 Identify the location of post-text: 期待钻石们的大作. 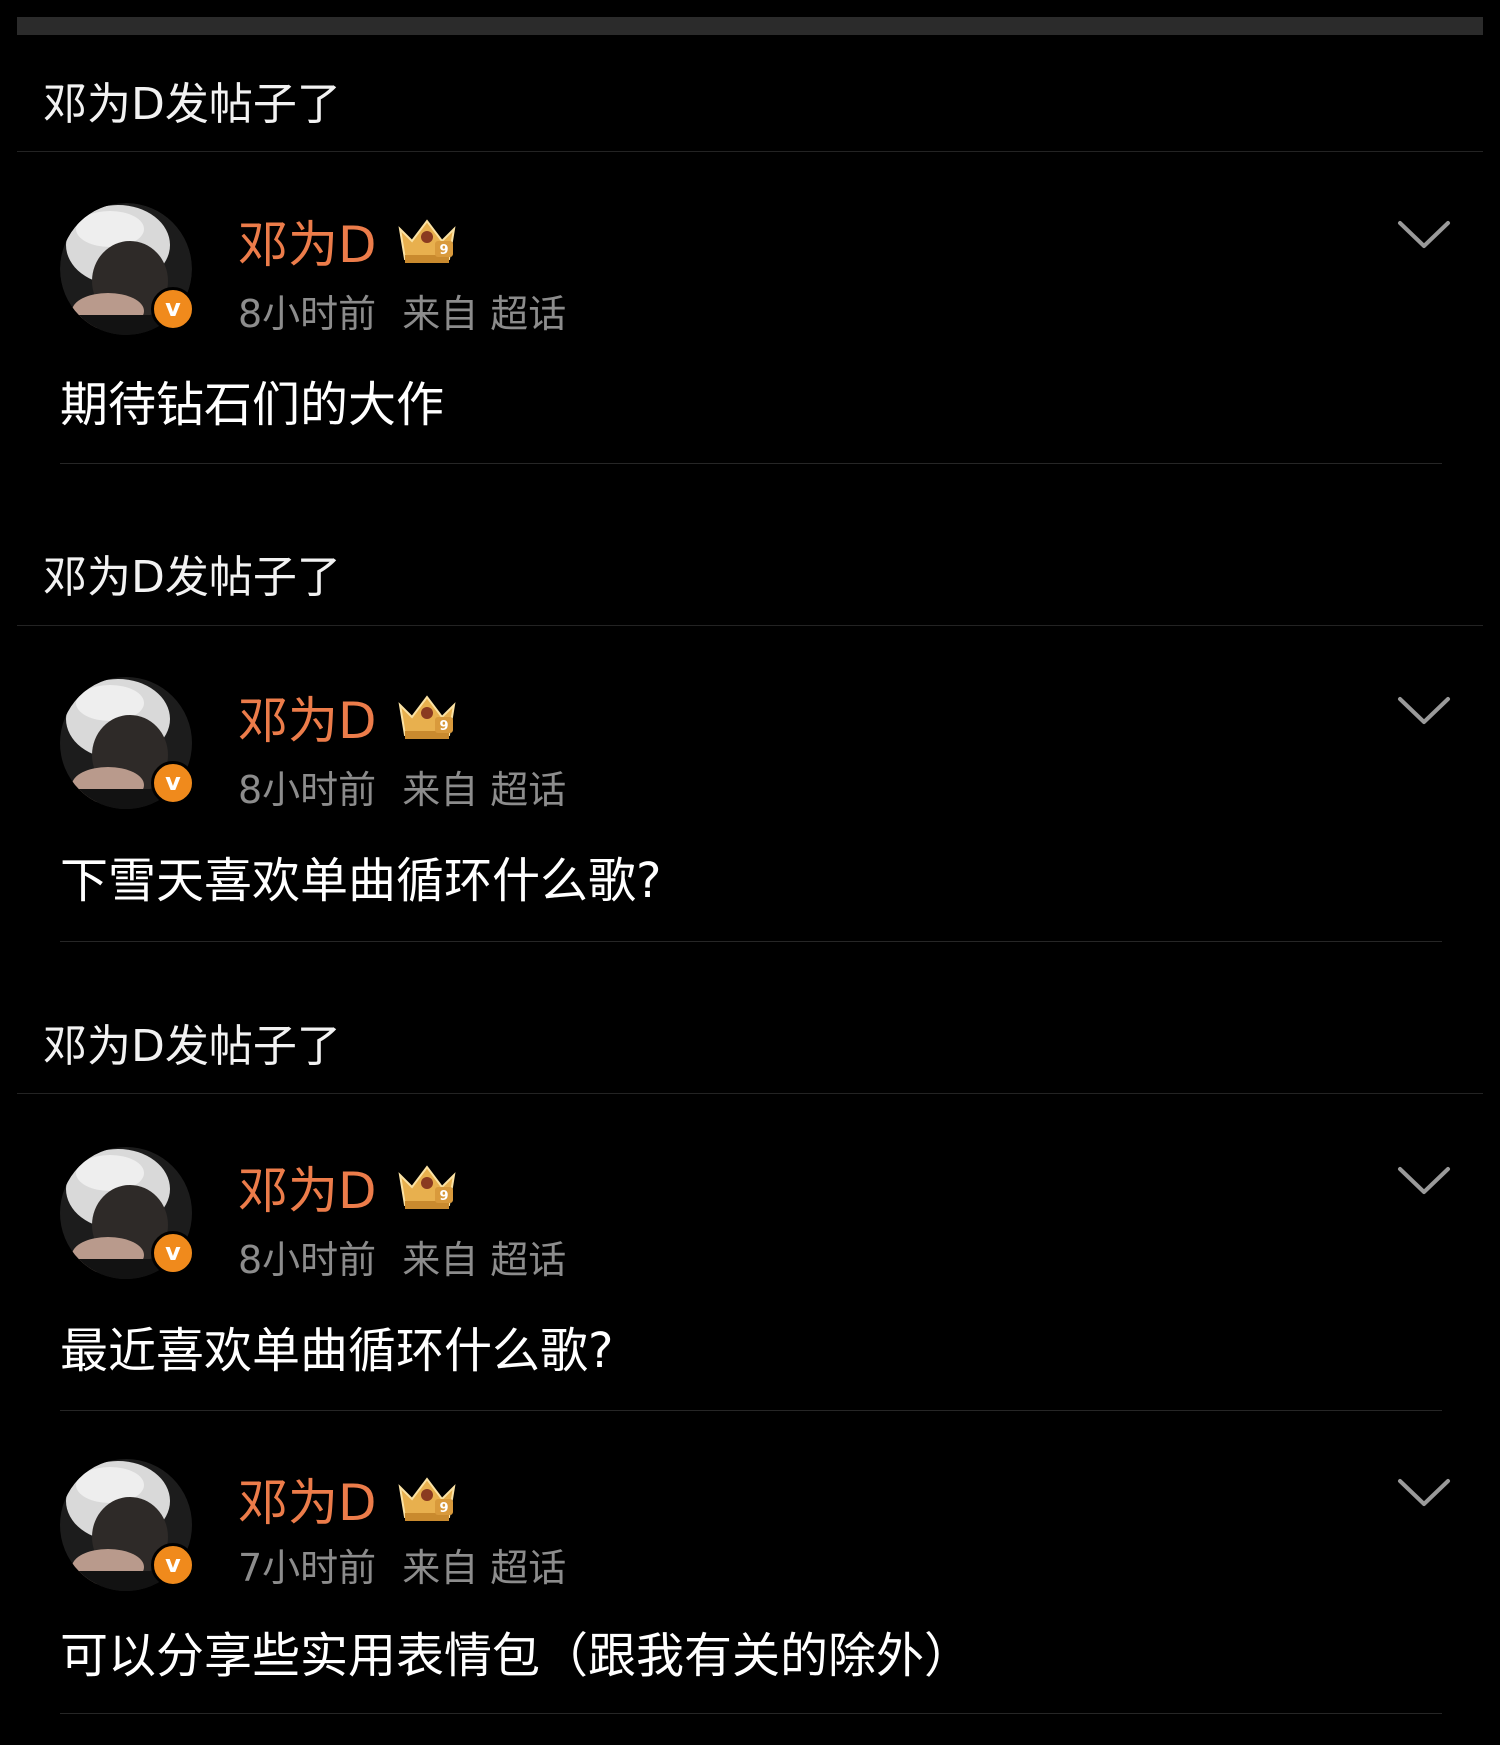
(252, 400).